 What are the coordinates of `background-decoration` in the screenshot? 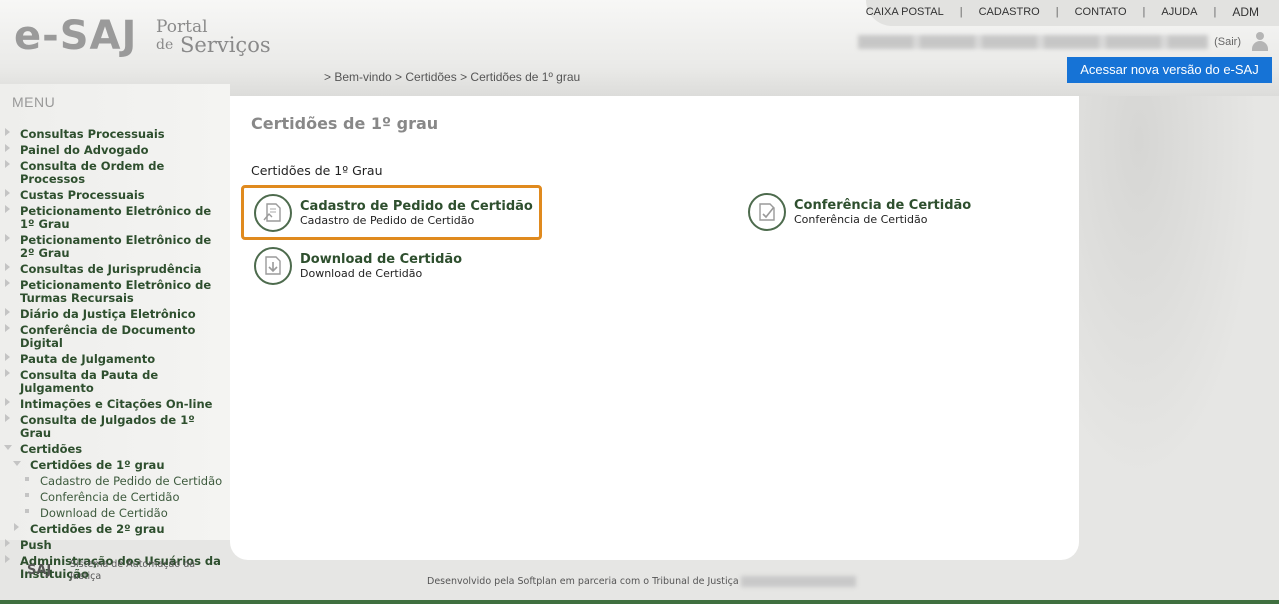 It's located at (1179, 318).